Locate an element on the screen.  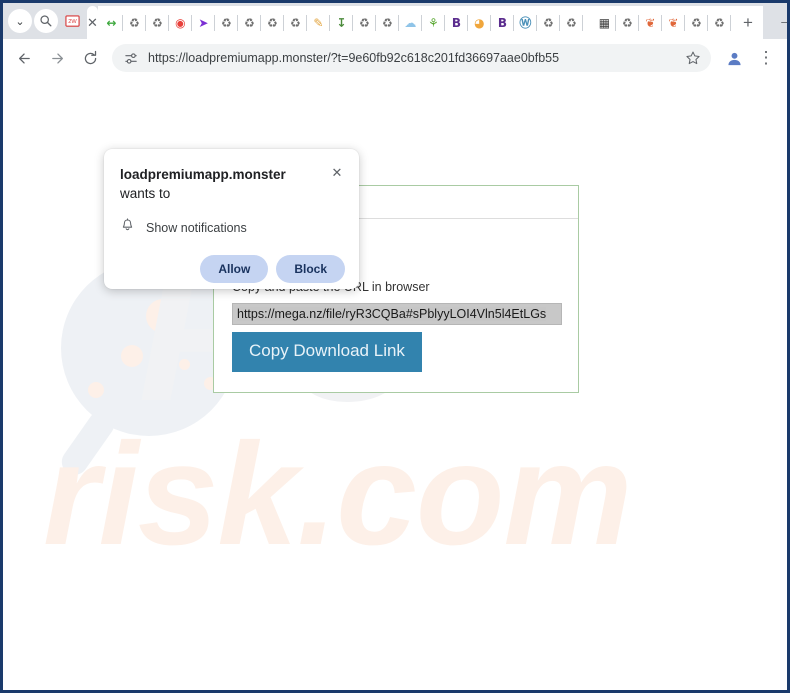
block-button: Block is located at coordinates (310, 269).